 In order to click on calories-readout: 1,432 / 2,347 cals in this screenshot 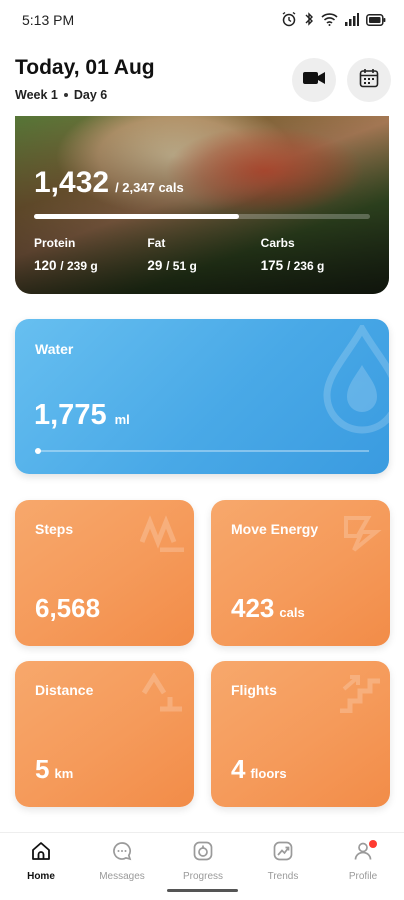, I will do `click(109, 183)`.